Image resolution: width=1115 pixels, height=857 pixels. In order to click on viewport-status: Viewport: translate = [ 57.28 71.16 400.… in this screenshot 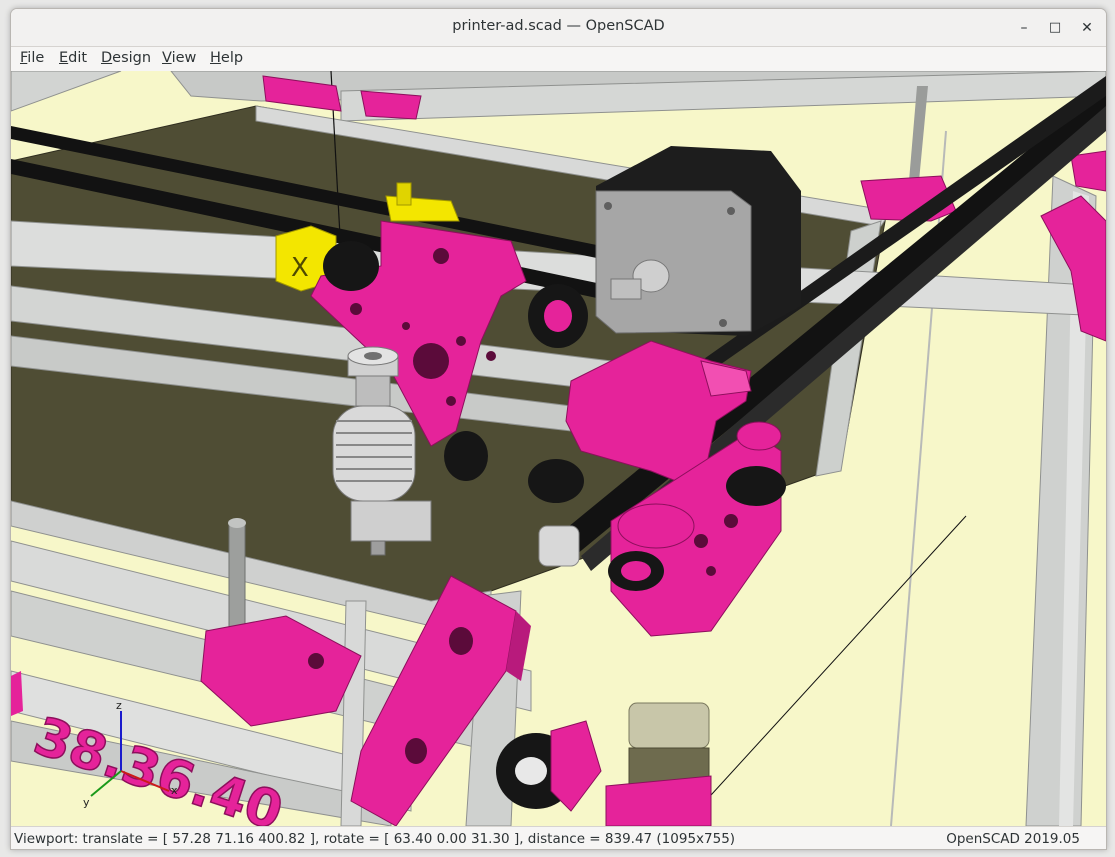, I will do `click(375, 839)`.